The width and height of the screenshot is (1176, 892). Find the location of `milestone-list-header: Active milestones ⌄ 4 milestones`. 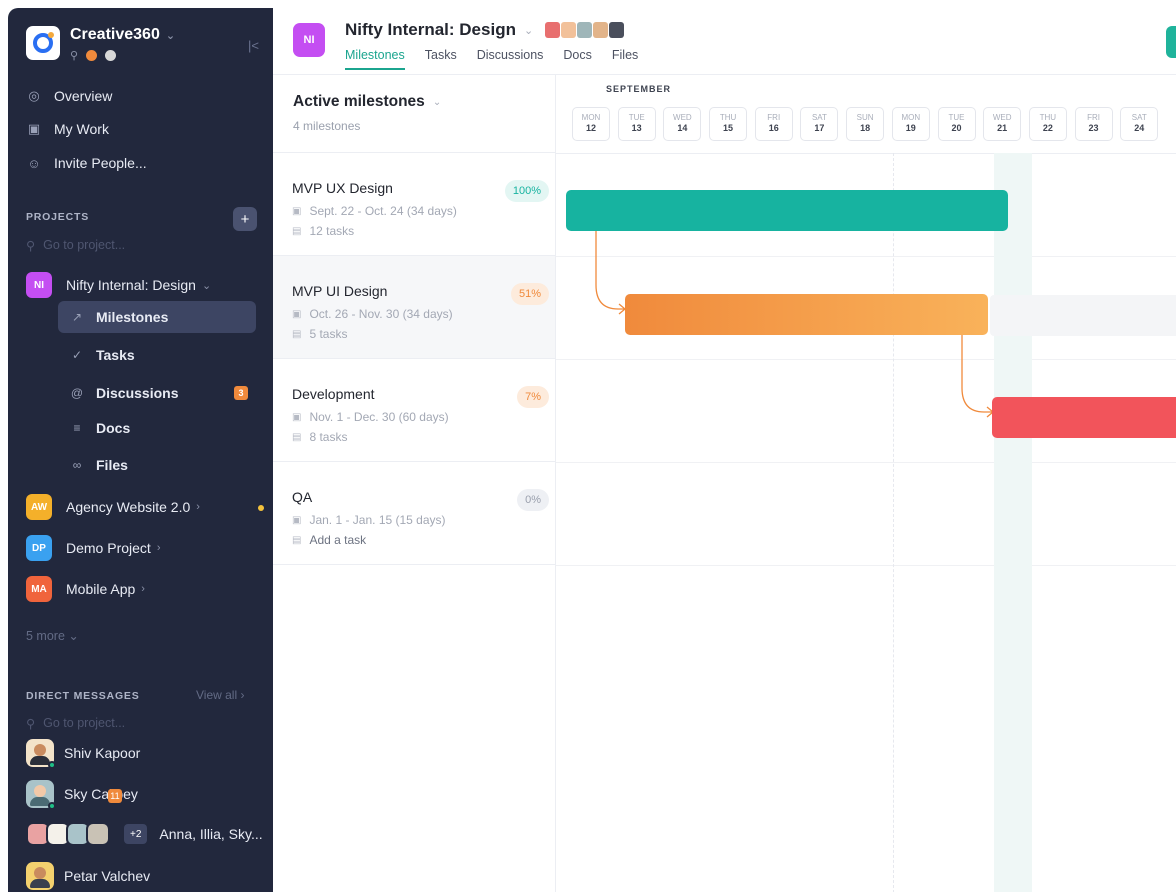

milestone-list-header: Active milestones ⌄ 4 milestones is located at coordinates (414, 114).